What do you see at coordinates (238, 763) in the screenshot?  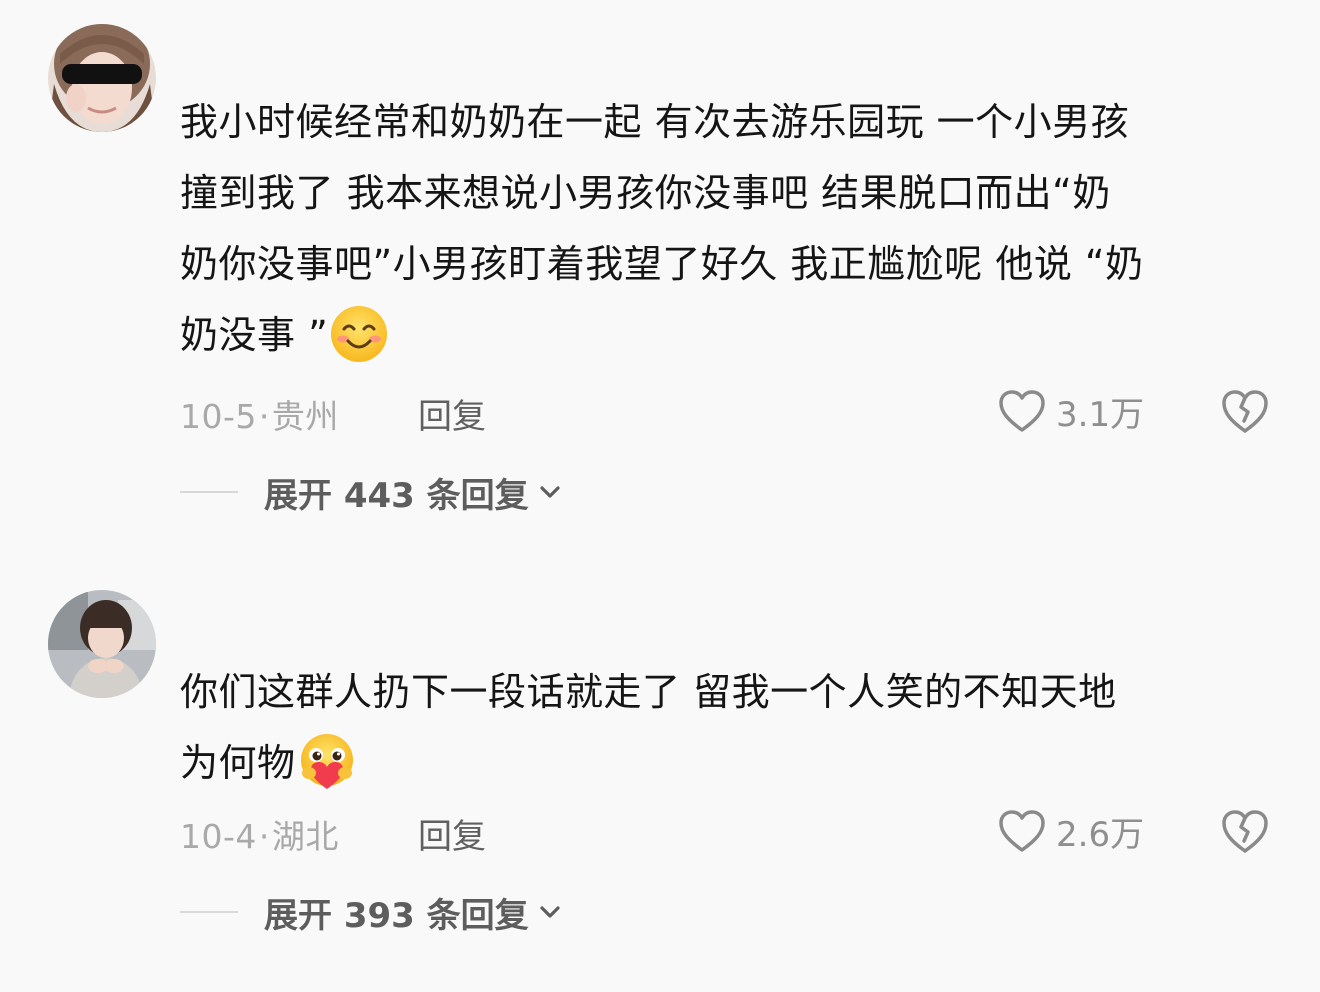 I see `comment-line: 为何物` at bounding box center [238, 763].